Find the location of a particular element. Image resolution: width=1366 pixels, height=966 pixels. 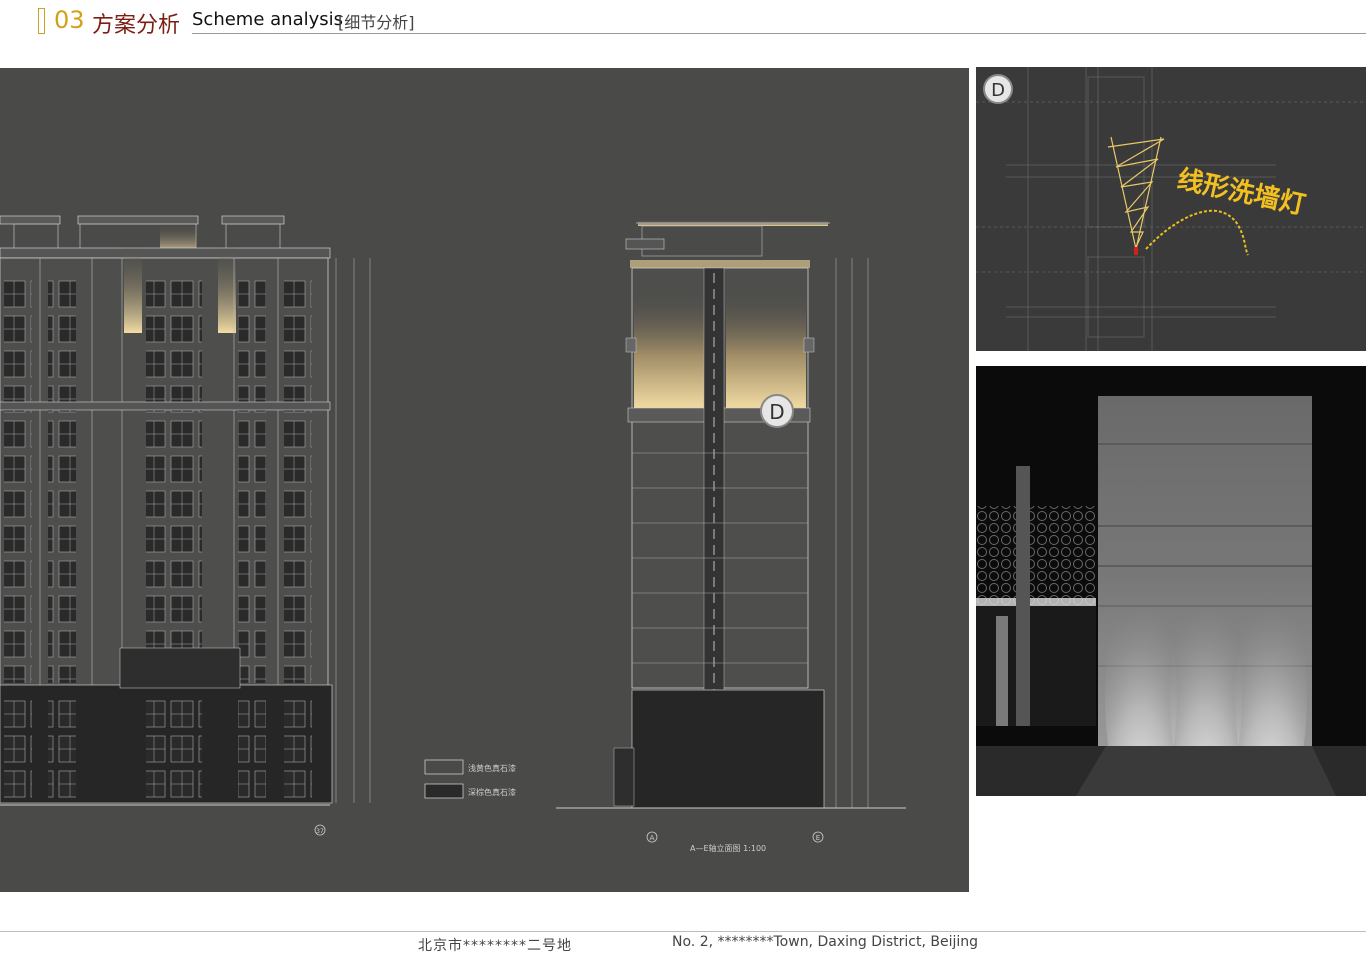

section-title-cn: 方案分析 is located at coordinates (136, 25).